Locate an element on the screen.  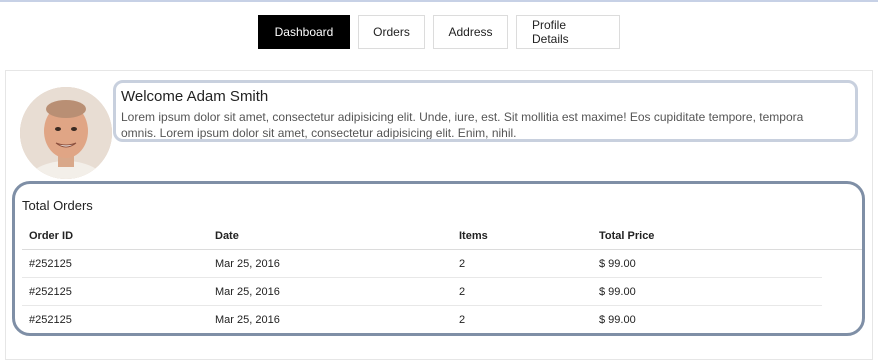
avatar is located at coordinates (66, 133).